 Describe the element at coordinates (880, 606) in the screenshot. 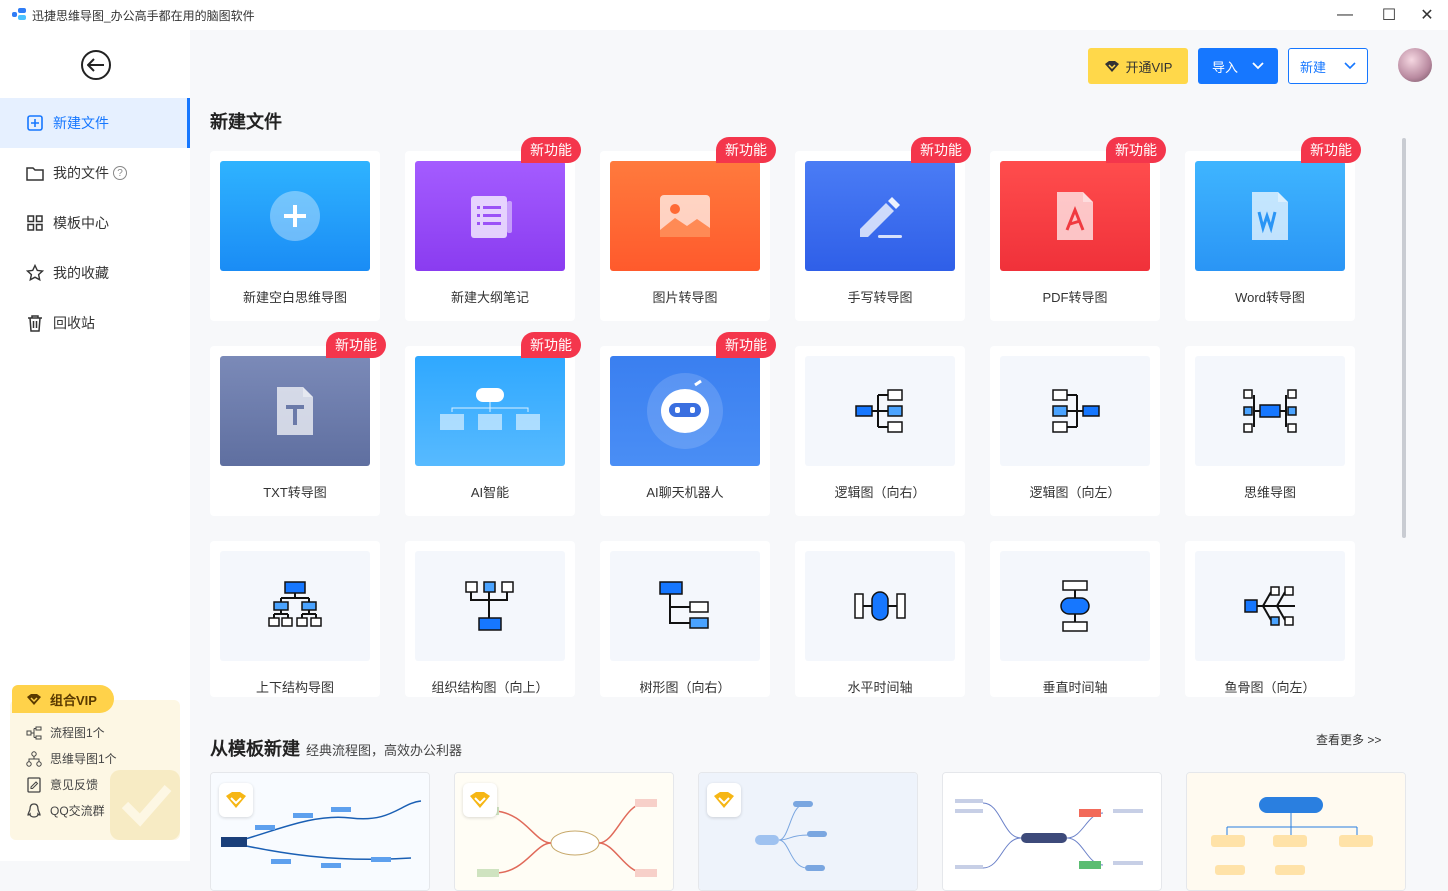

I see `horizontal-timeline-icon` at that location.